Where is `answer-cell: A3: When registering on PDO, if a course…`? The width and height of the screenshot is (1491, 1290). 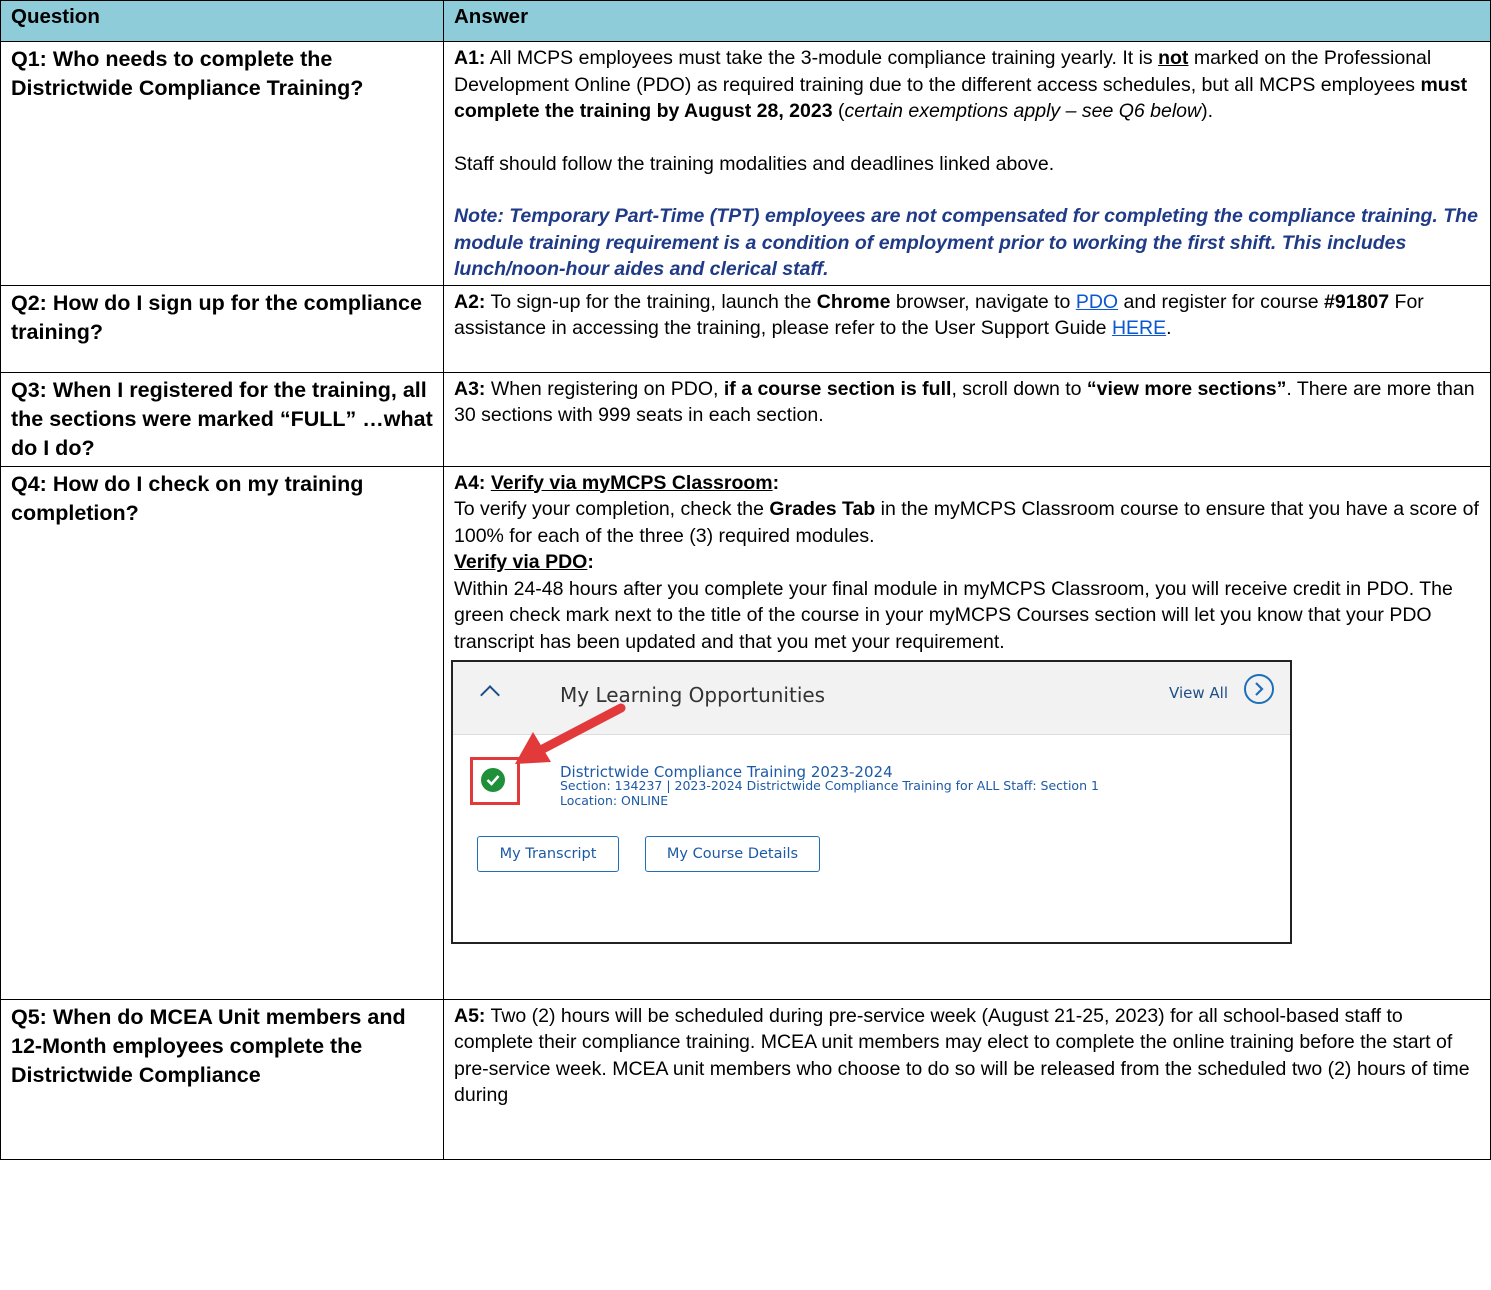
answer-cell: A3: When registering on PDO, if a course… is located at coordinates (967, 419).